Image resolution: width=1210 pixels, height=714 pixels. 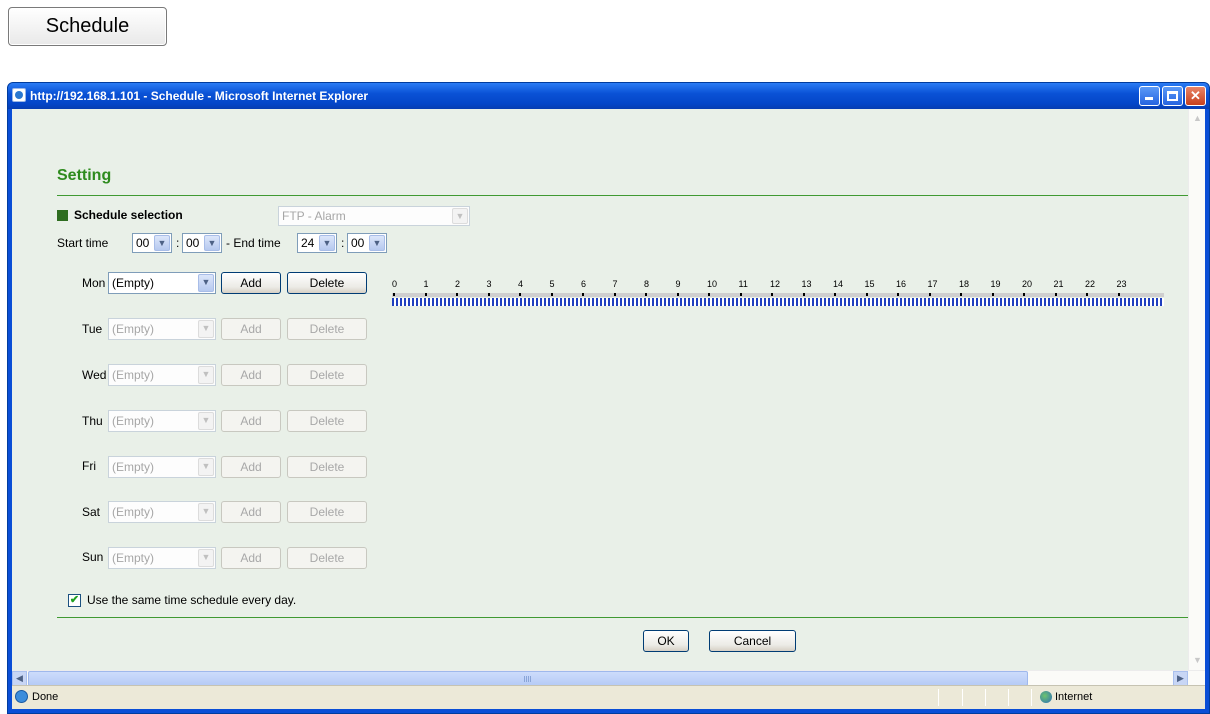 What do you see at coordinates (327, 329) in the screenshot?
I see `delete-button-tue: Delete` at bounding box center [327, 329].